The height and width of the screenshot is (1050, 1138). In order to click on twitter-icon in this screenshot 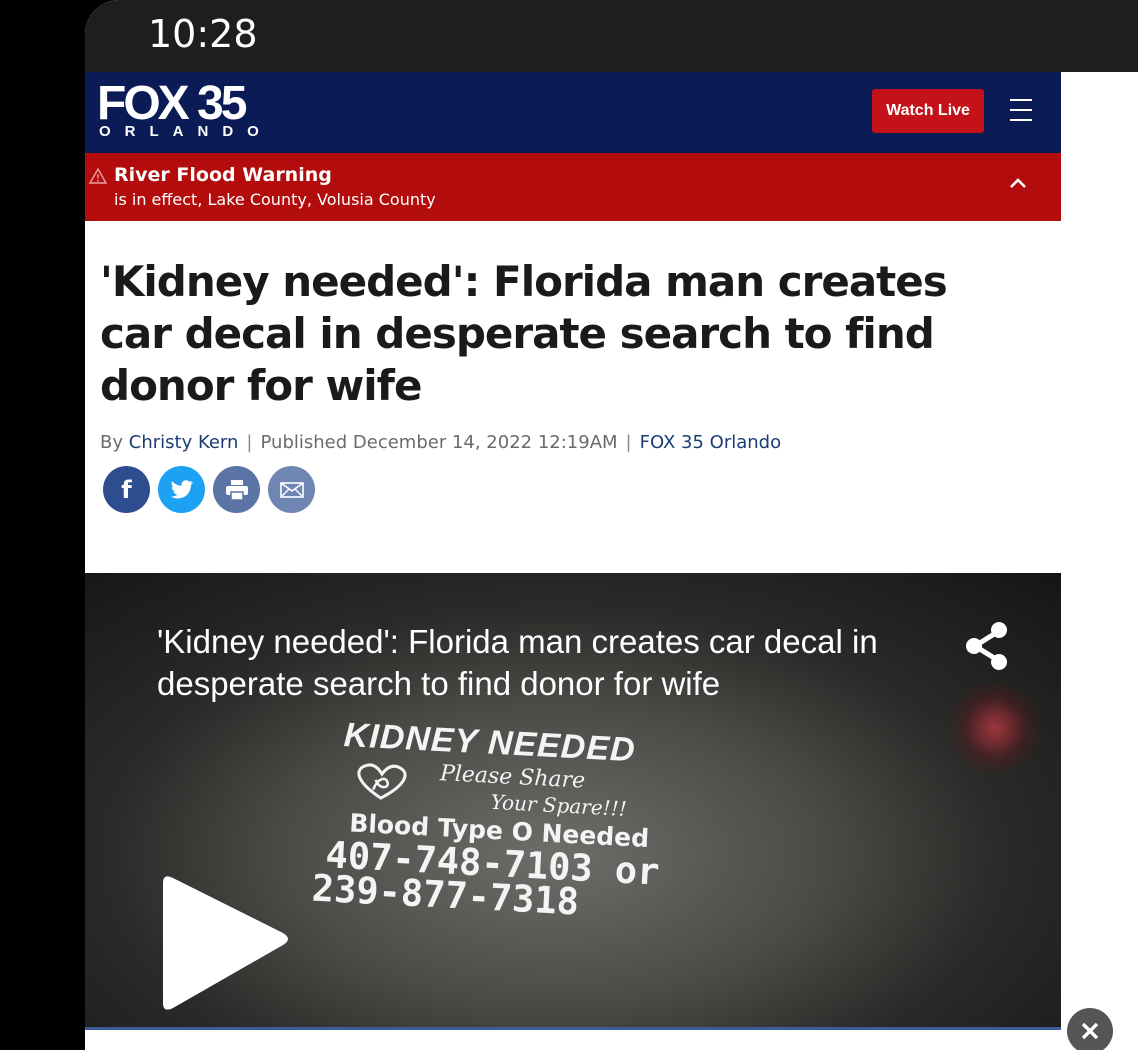, I will do `click(181, 488)`.